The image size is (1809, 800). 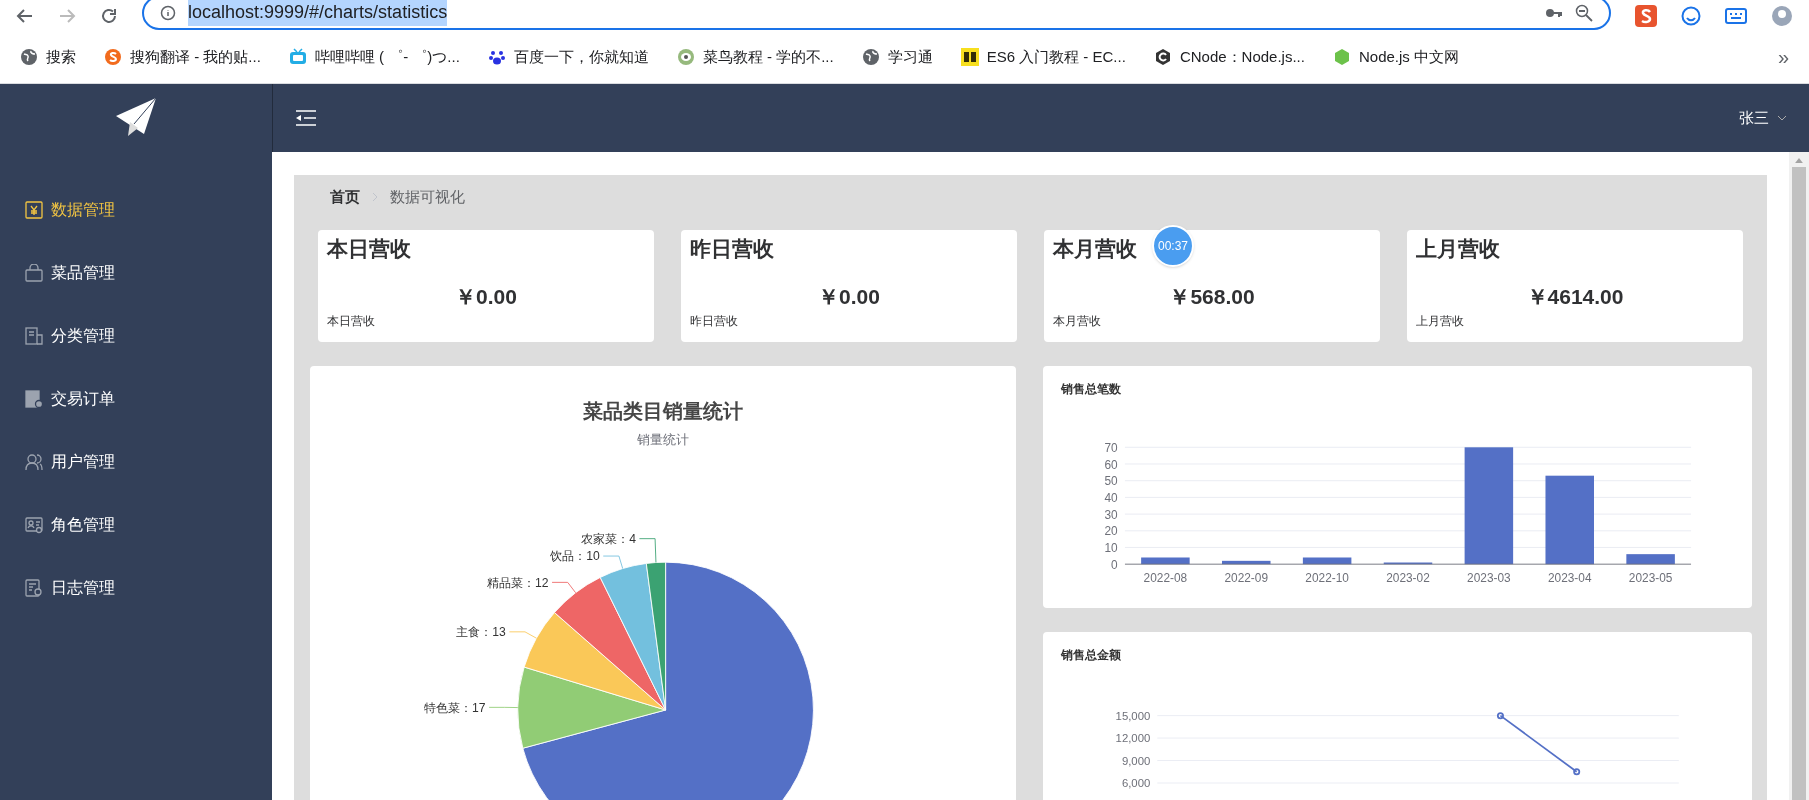 What do you see at coordinates (1095, 249) in the screenshot?
I see `card-title: 本月营收` at bounding box center [1095, 249].